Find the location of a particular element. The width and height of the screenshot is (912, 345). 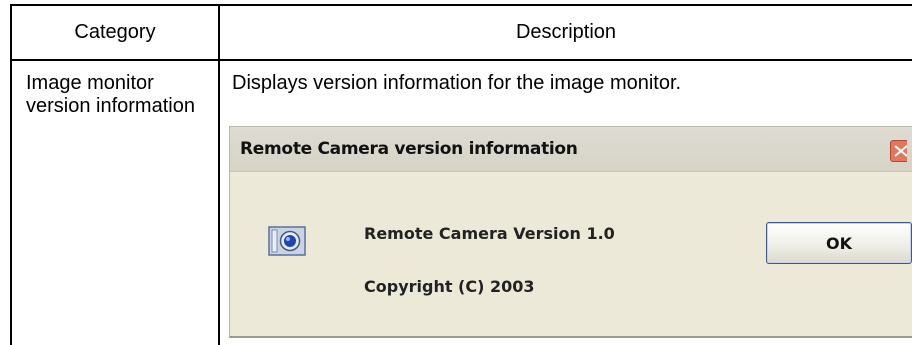

close-icon is located at coordinates (898, 151).